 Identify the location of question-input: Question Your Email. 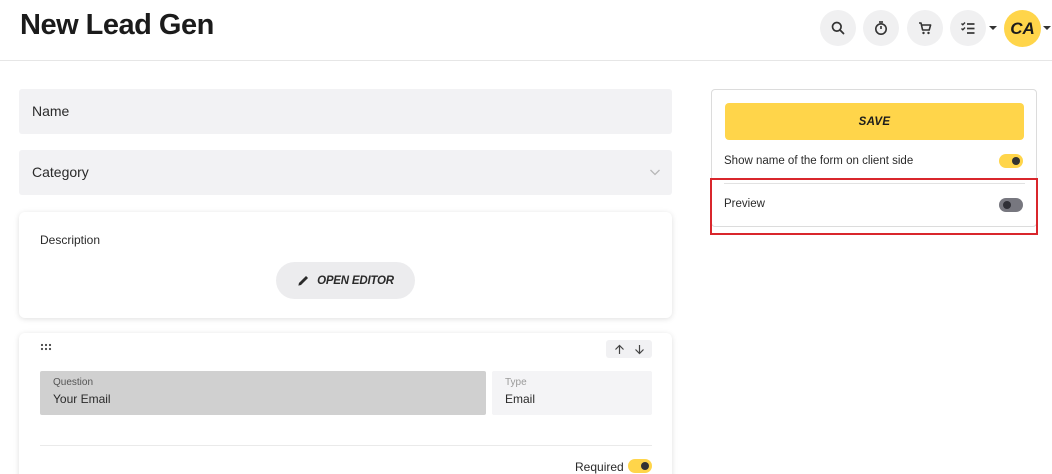
(263, 393).